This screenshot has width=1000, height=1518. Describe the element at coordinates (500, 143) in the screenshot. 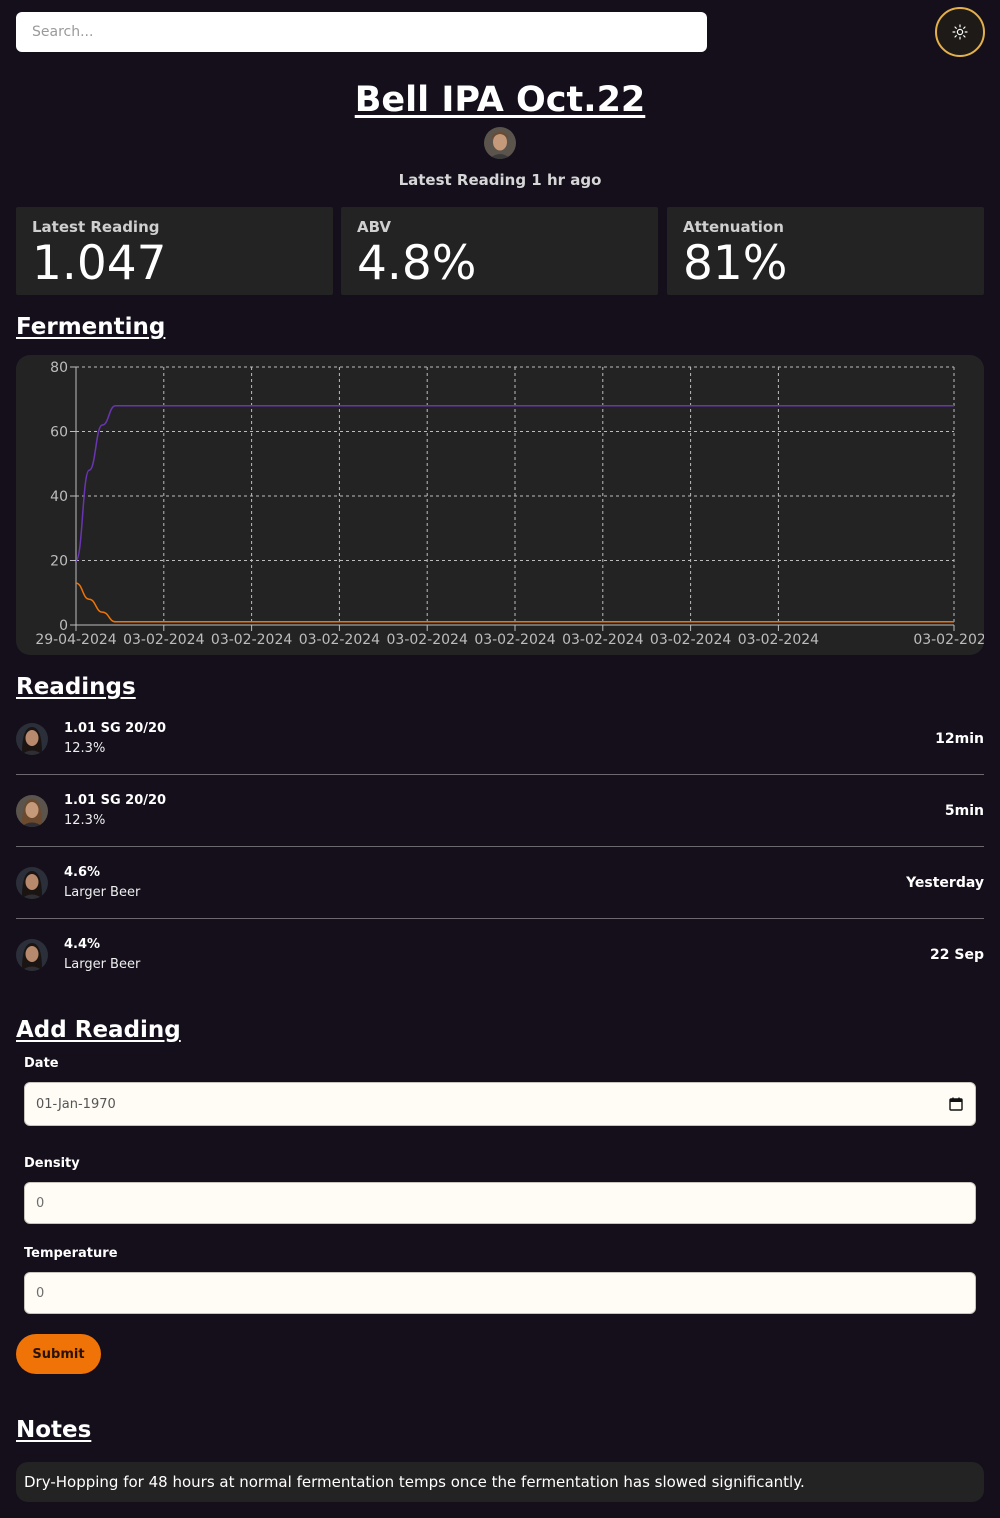

I see `owner-avatar` at that location.